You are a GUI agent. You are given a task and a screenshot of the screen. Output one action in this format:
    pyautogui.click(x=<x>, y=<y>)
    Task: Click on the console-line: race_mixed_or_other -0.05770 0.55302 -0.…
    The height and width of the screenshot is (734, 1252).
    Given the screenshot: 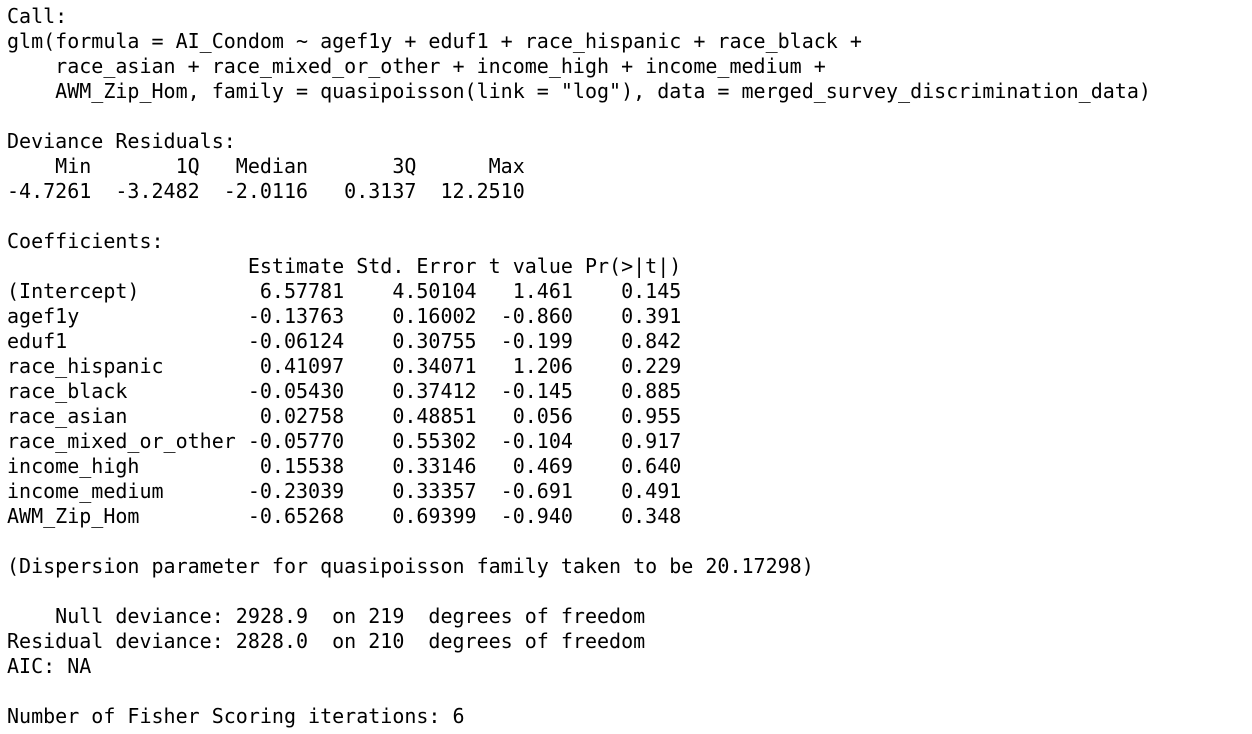 What is the action you would take?
    pyautogui.click(x=344, y=441)
    